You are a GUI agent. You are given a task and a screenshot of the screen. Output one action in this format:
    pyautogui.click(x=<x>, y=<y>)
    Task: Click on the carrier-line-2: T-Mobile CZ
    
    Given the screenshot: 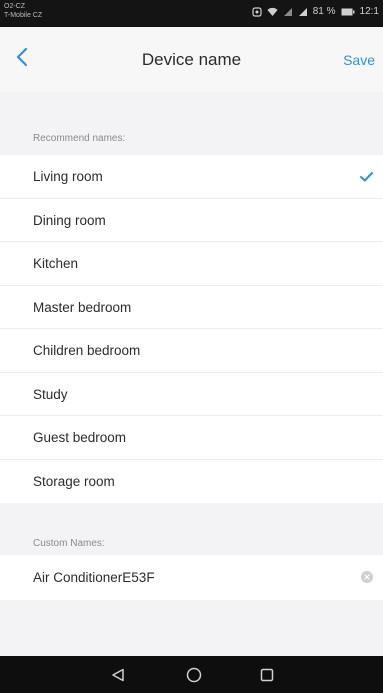 What is the action you would take?
    pyautogui.click(x=23, y=15)
    